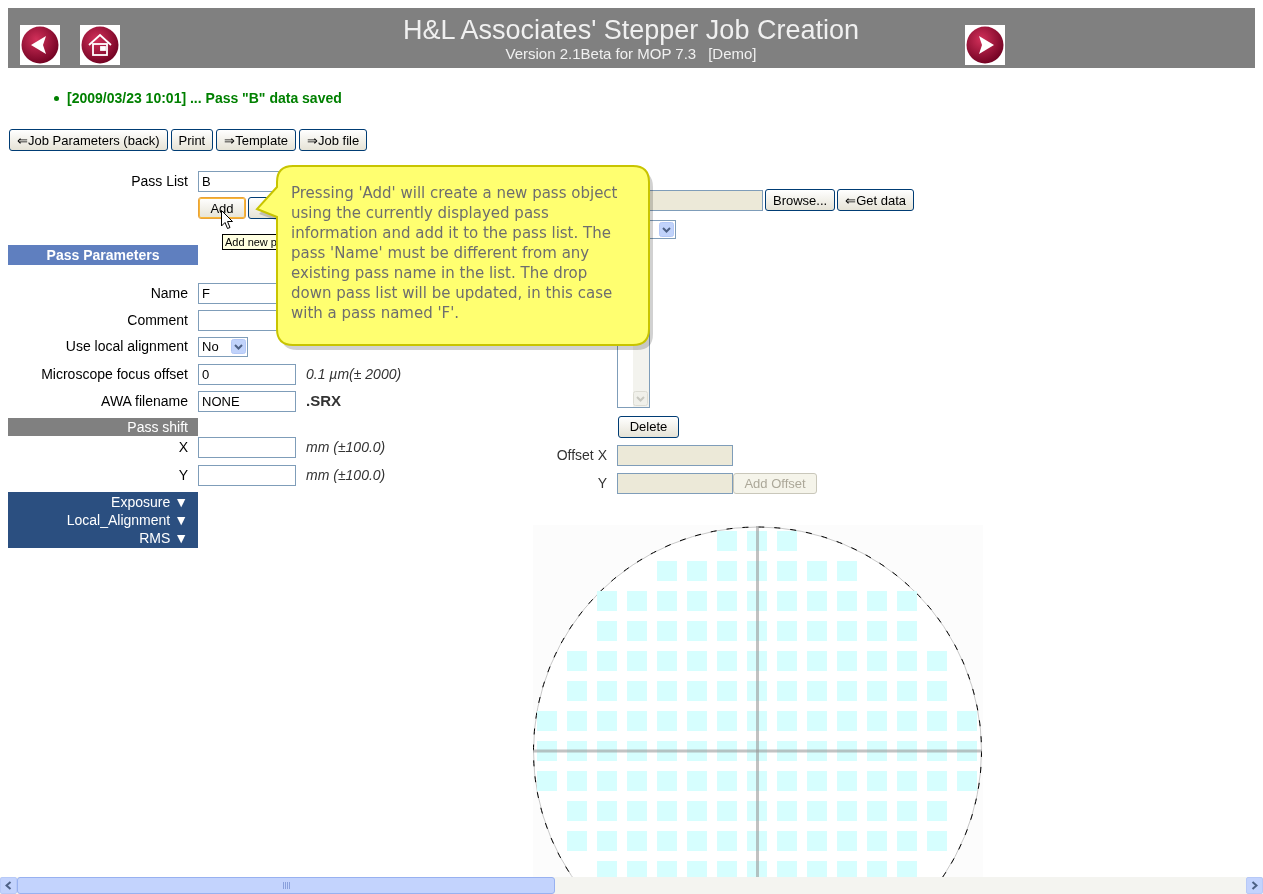 This screenshot has height=894, width=1263. Describe the element at coordinates (157, 320) in the screenshot. I see `field-label: Comment` at that location.